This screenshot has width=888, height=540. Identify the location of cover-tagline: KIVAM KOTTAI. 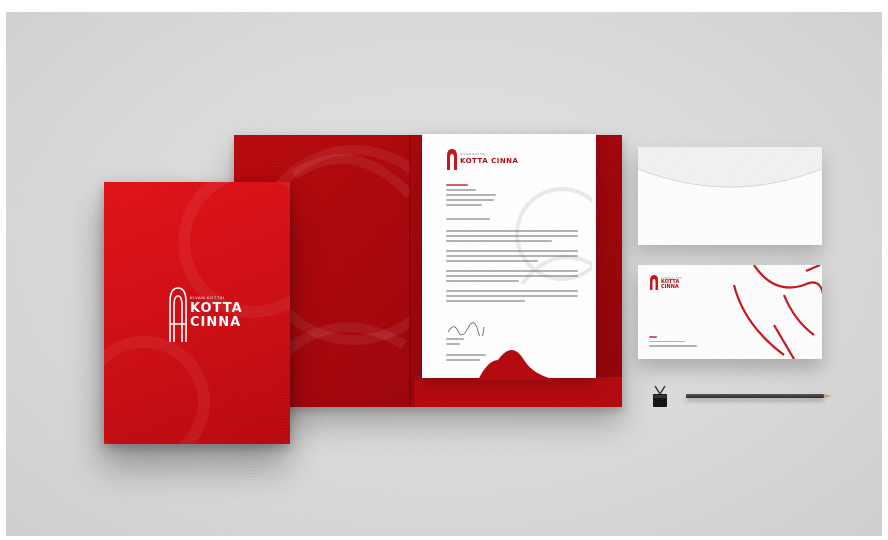
(207, 297).